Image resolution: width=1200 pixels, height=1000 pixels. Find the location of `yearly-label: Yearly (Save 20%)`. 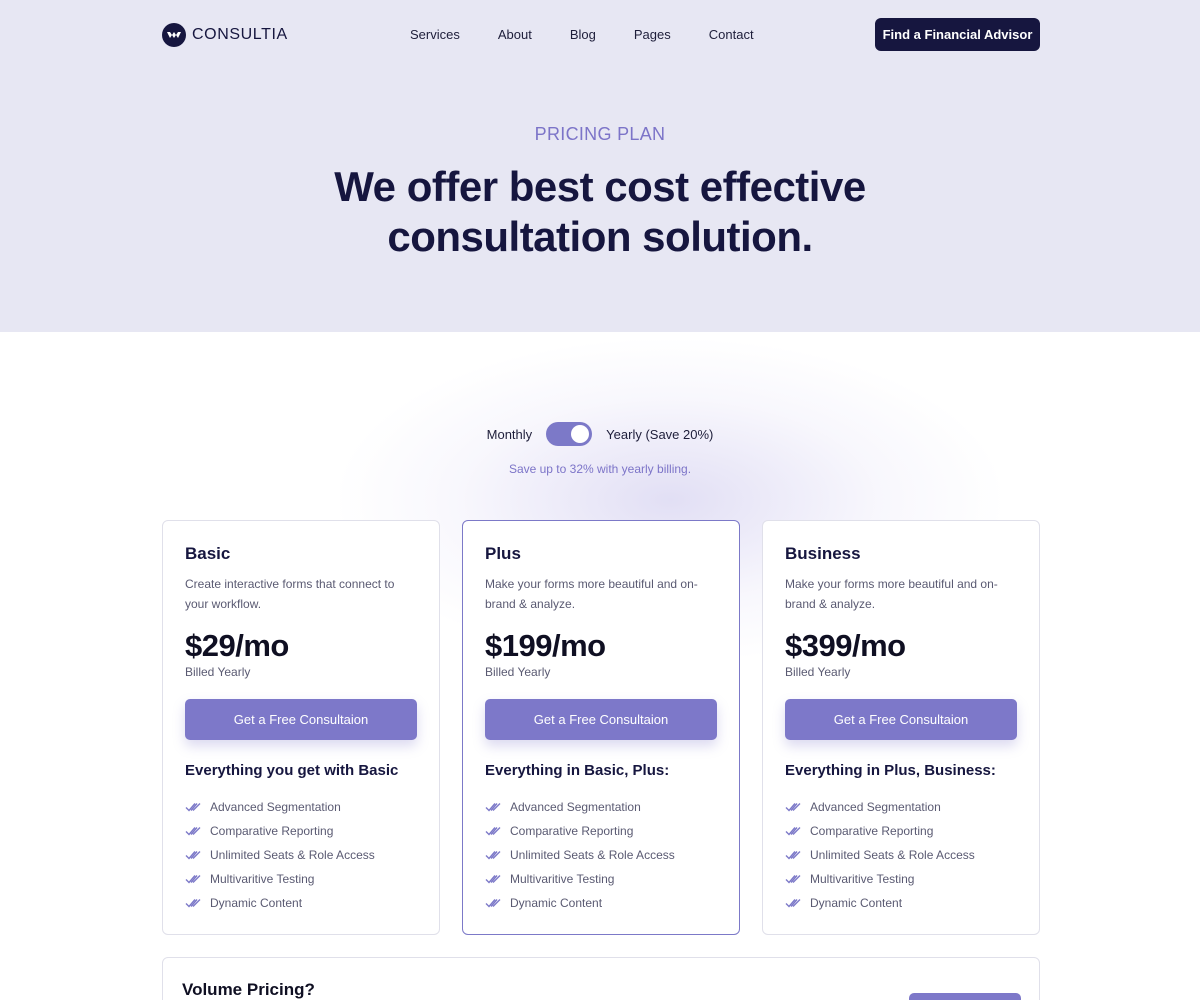

yearly-label: Yearly (Save 20%) is located at coordinates (659, 434).